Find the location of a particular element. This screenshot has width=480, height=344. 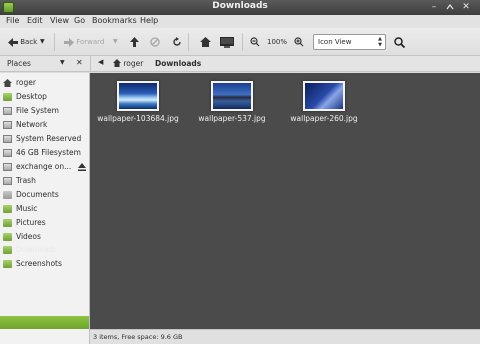

up-button is located at coordinates (134, 42).